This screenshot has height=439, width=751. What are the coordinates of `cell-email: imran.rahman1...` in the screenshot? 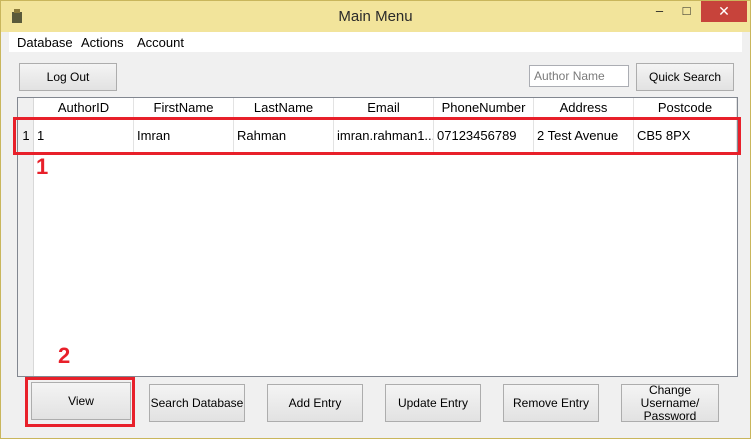 It's located at (384, 136).